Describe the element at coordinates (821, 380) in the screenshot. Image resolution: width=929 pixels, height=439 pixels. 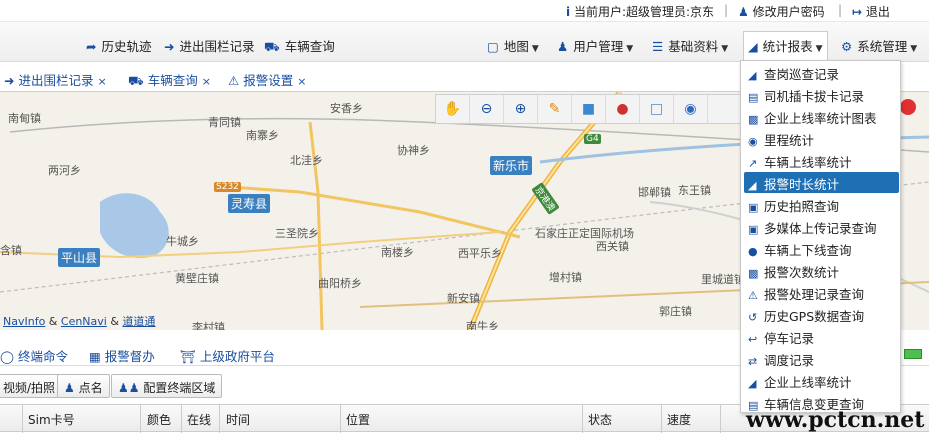
I see `menu-item-enterprise-online: ◢ 企业上线率统计` at that location.